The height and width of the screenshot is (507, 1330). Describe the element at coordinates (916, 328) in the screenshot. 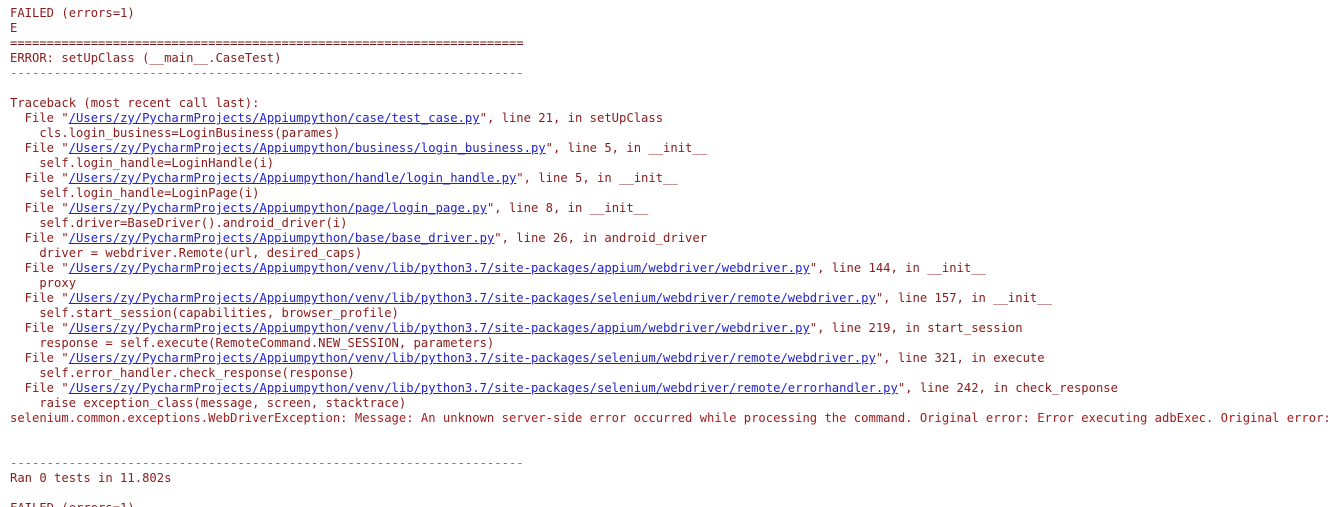

I see `frame-suffix: ", line 219, in start_session` at that location.